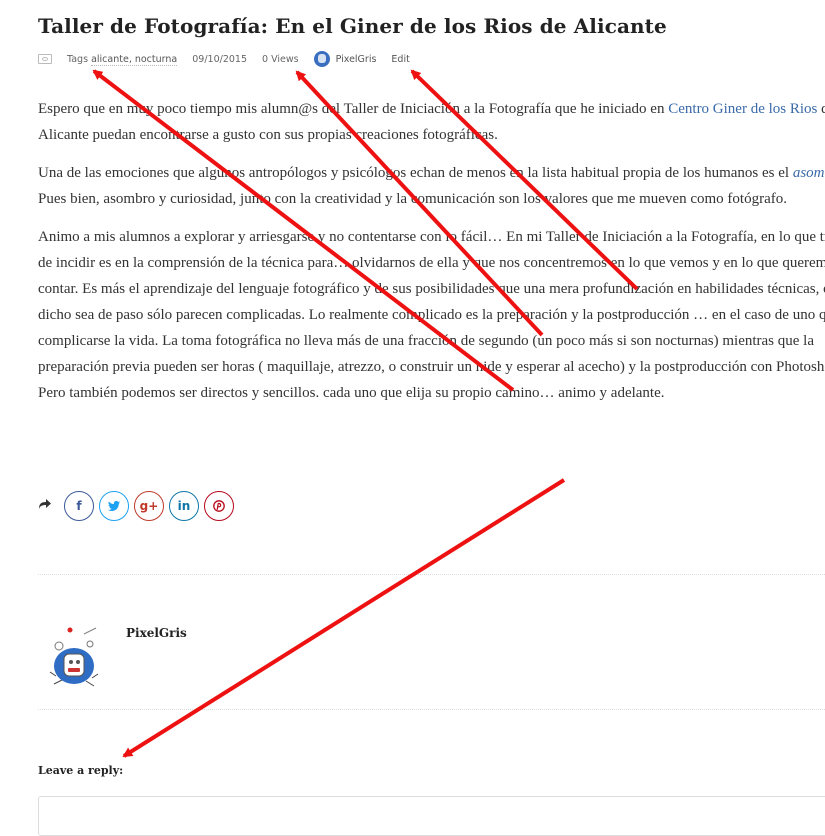 Image resolution: width=825 pixels, height=836 pixels. What do you see at coordinates (400, 59) in the screenshot?
I see `edit-link: Edit` at bounding box center [400, 59].